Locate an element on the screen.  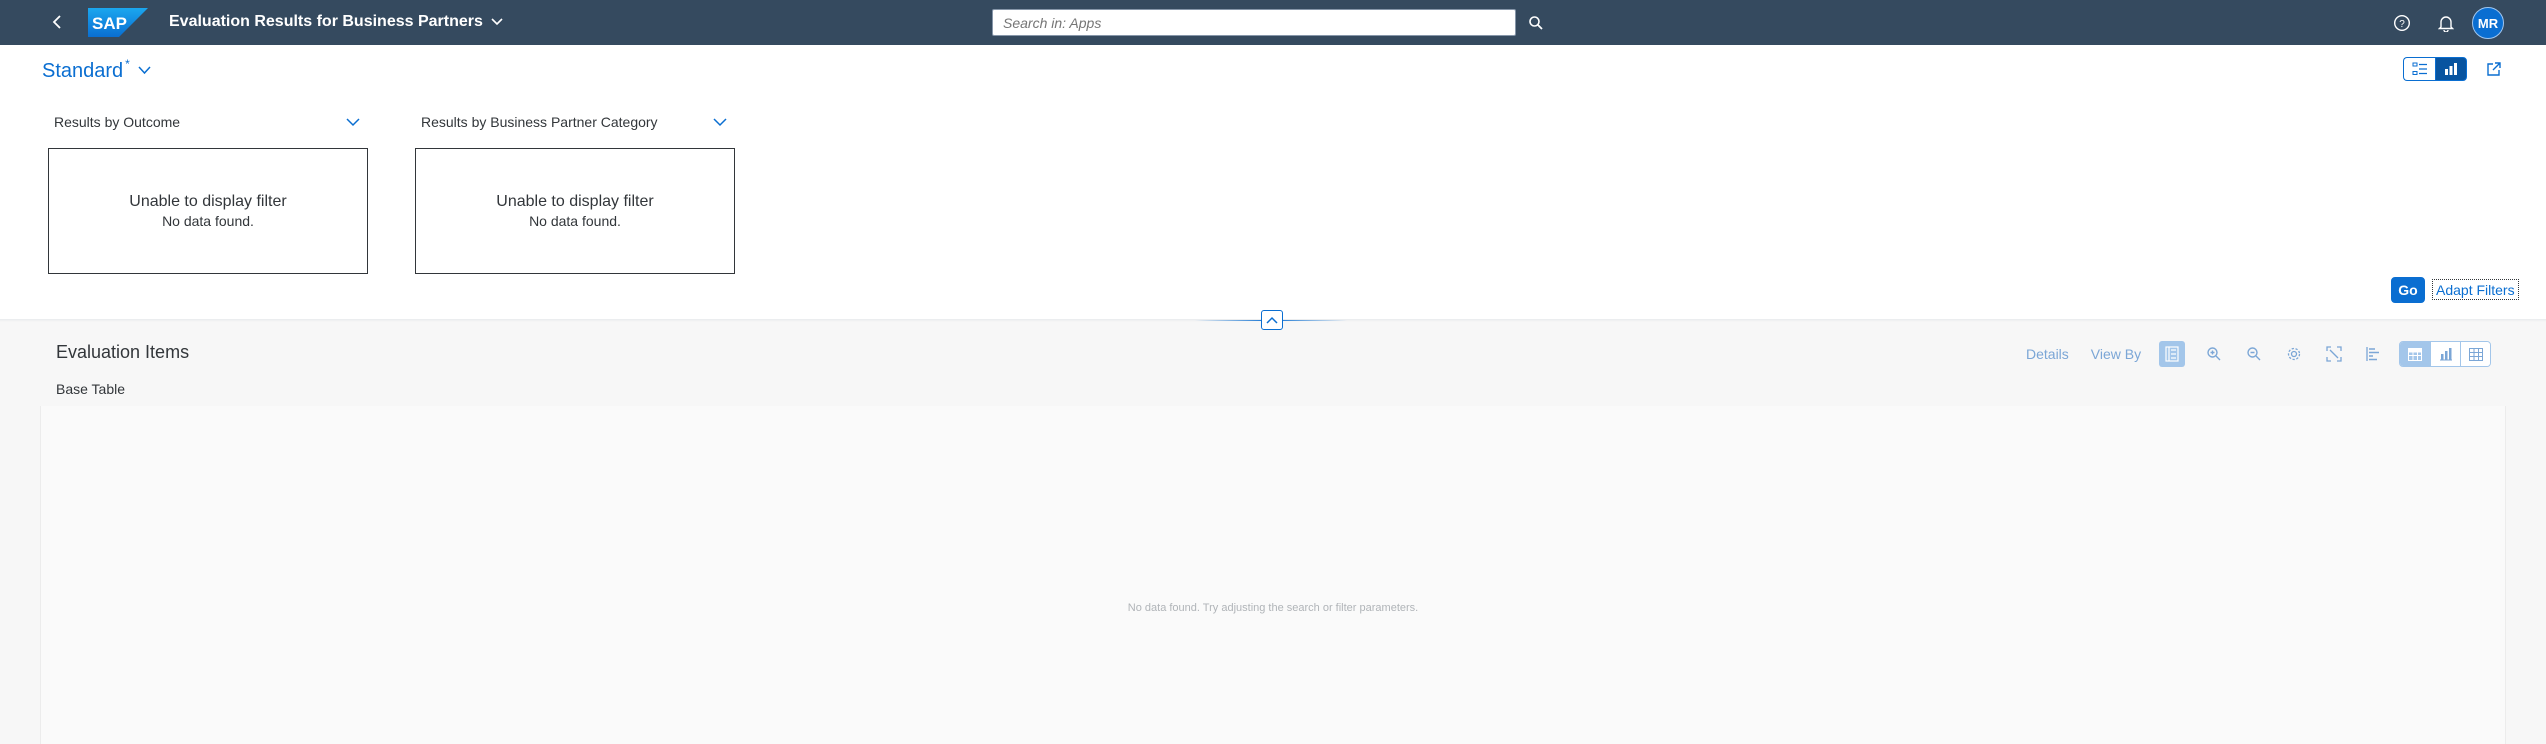
back-button is located at coordinates (58, 22).